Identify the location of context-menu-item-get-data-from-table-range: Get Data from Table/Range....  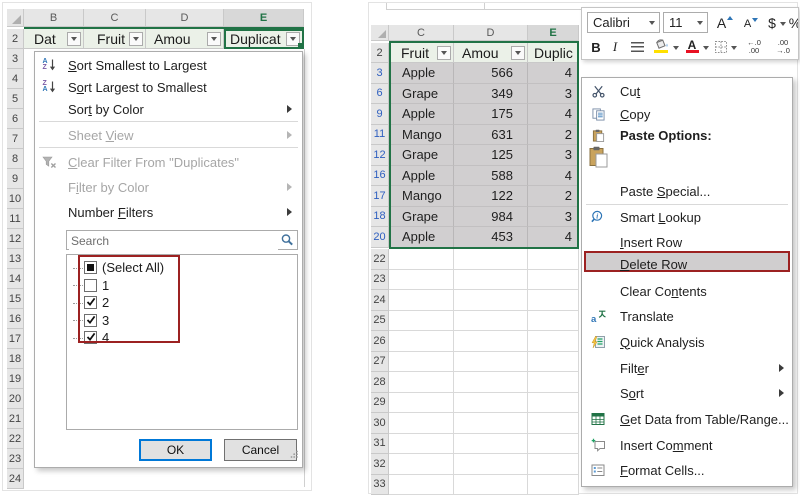
(687, 419).